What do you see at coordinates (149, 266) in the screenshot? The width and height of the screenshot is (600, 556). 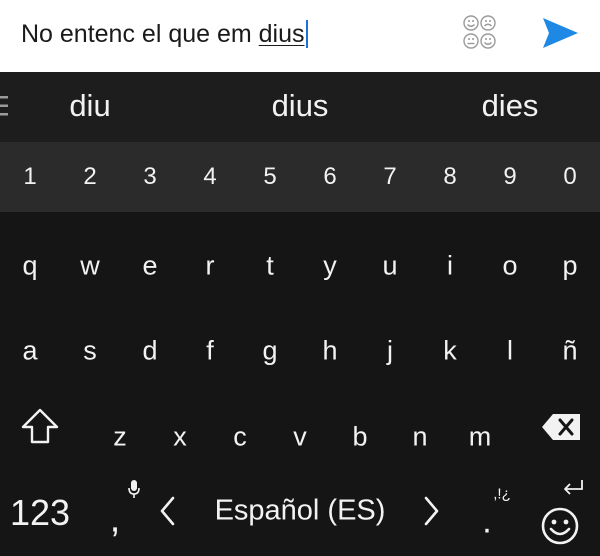 I see `key-e: e` at bounding box center [149, 266].